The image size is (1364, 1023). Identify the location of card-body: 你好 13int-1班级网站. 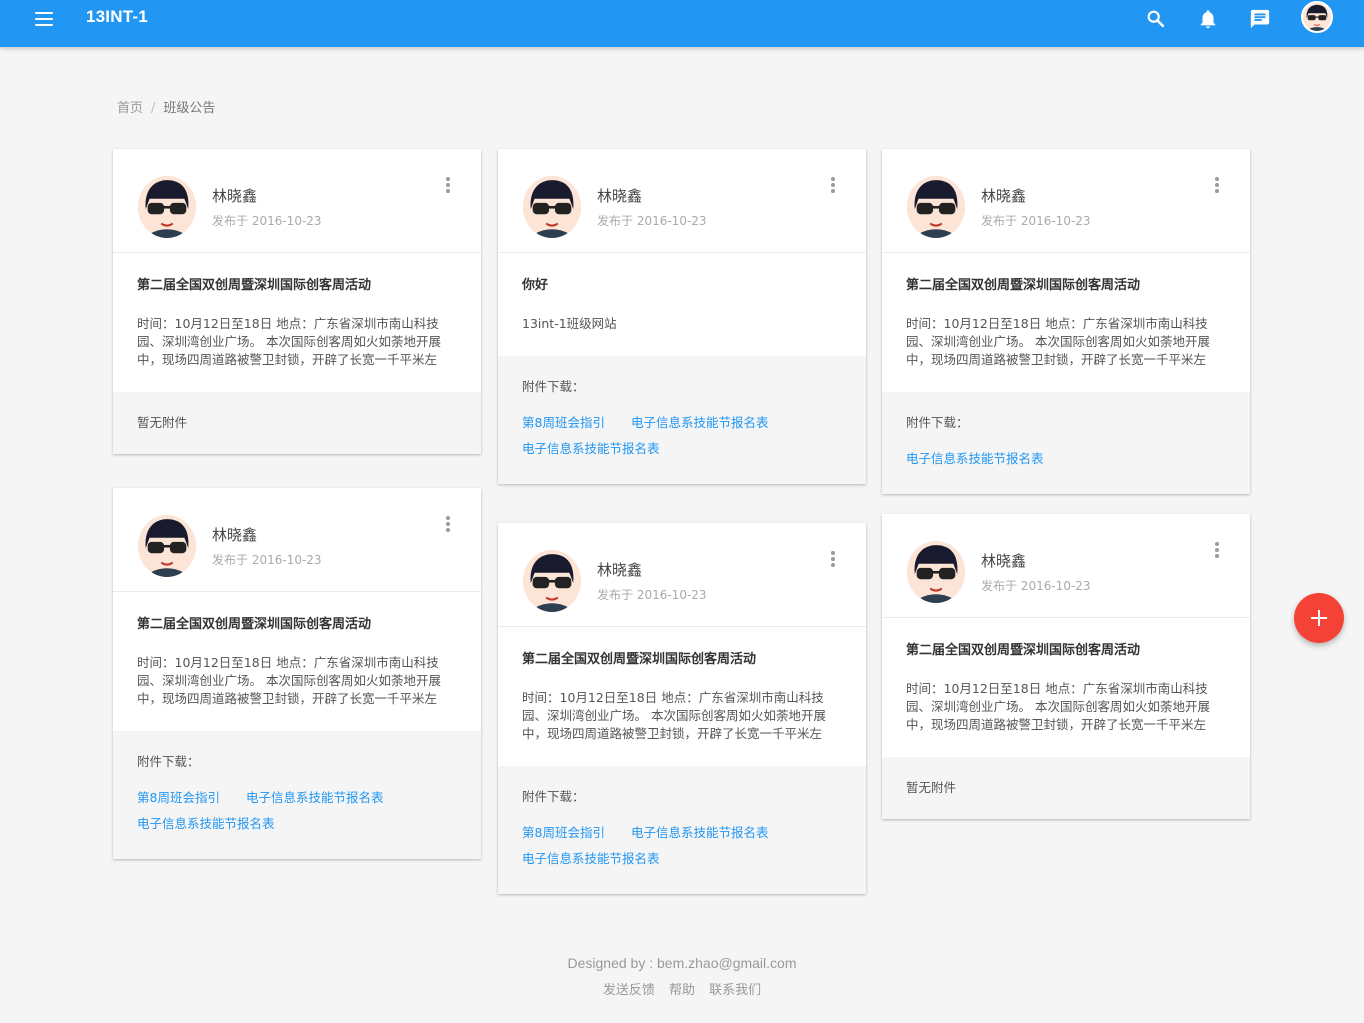
(682, 304).